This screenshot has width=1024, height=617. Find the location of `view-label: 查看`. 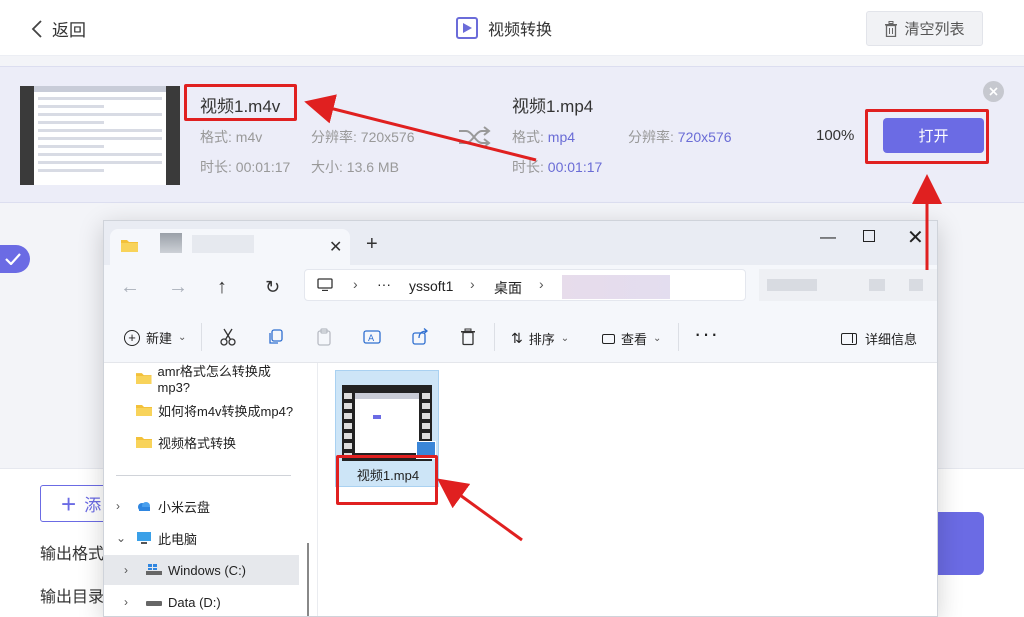

view-label: 查看 is located at coordinates (634, 339).